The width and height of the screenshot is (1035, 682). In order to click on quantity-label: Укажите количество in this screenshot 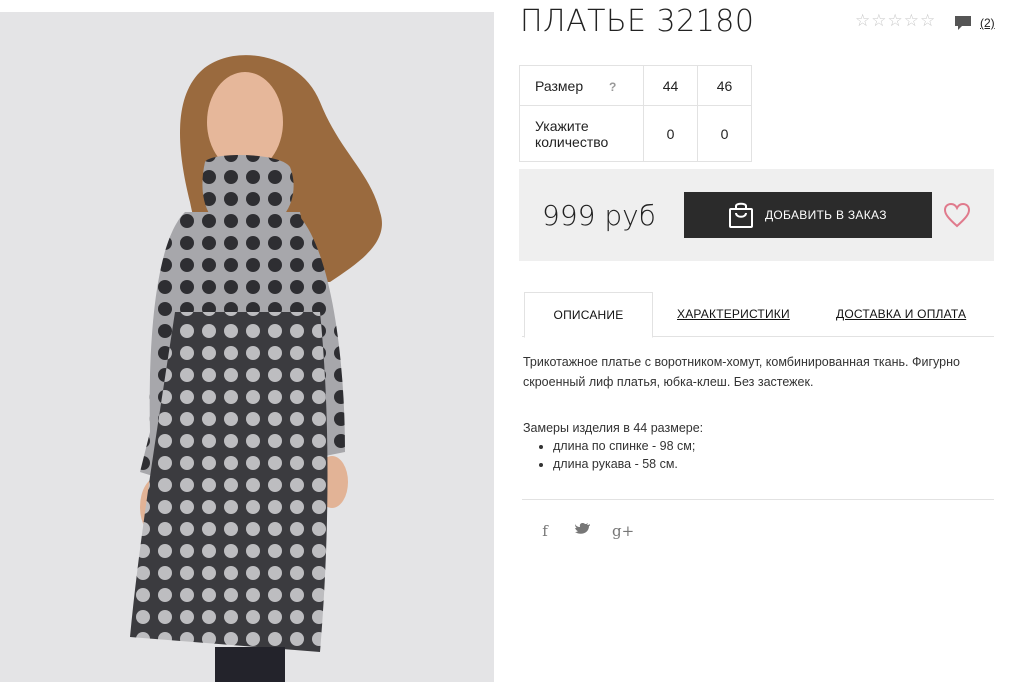, I will do `click(581, 133)`.